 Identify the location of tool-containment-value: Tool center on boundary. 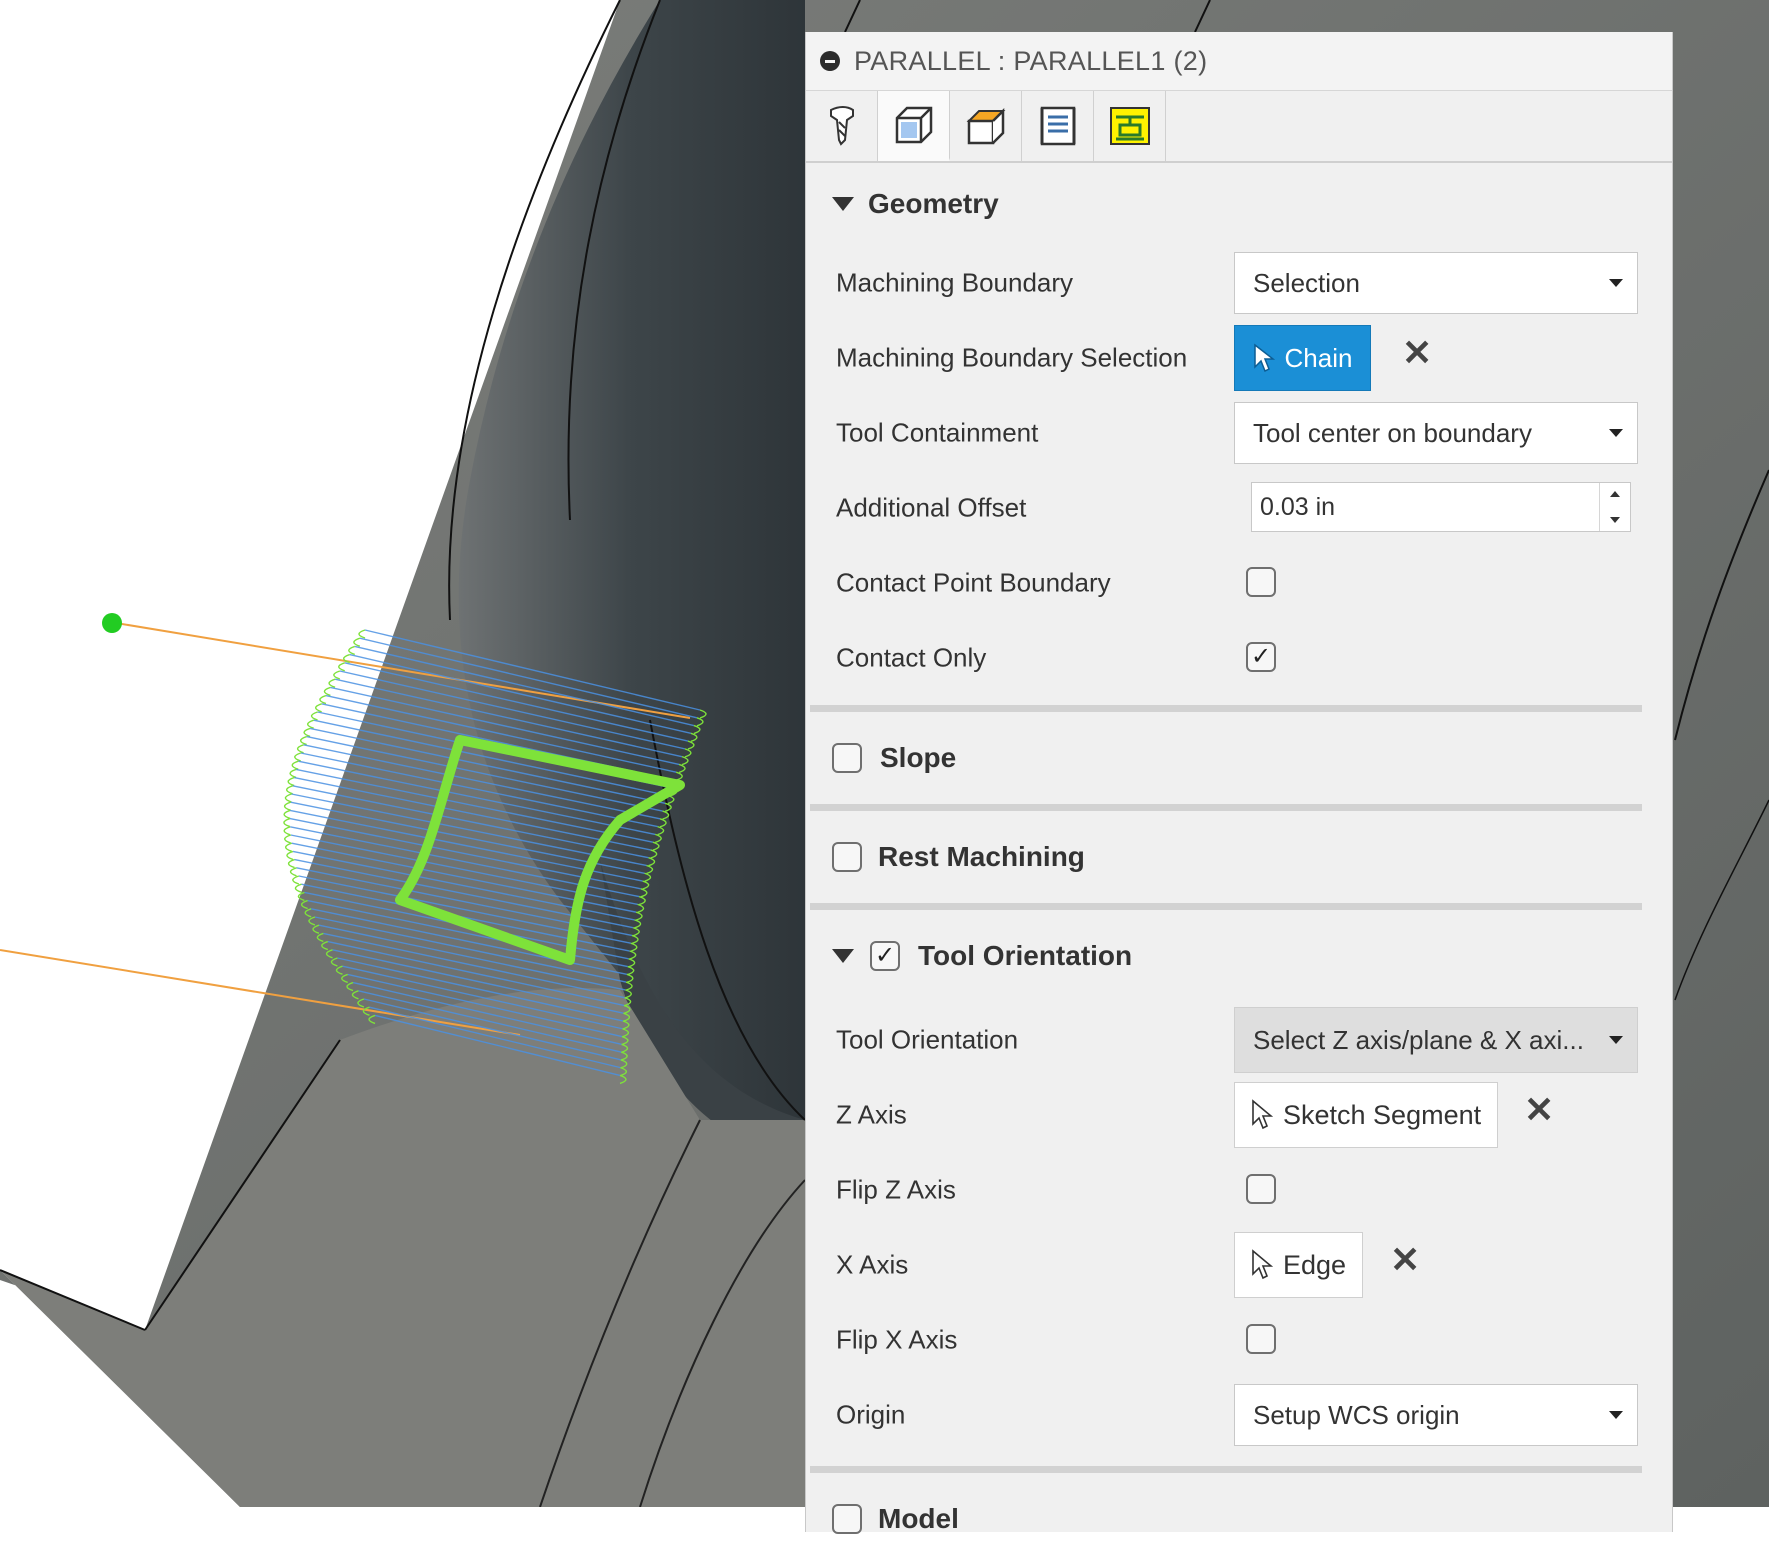
(1392, 432).